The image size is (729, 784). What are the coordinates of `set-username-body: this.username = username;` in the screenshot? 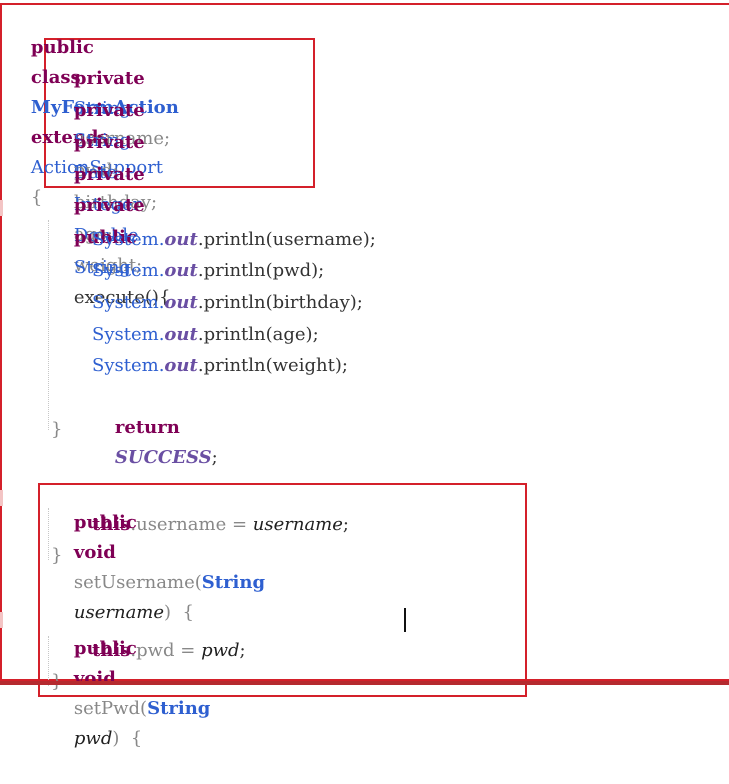 It's located at (220, 525).